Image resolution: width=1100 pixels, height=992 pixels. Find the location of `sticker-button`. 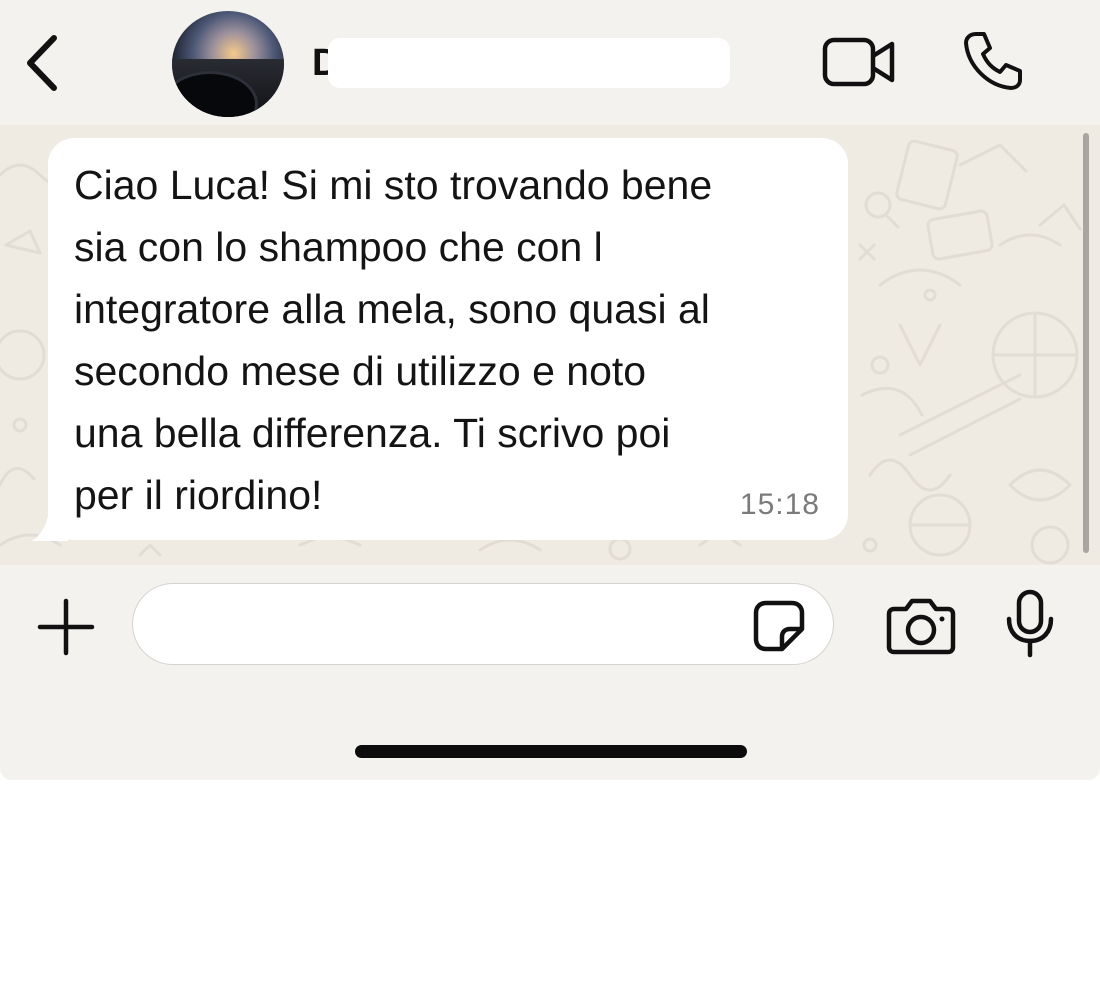

sticker-button is located at coordinates (779, 626).